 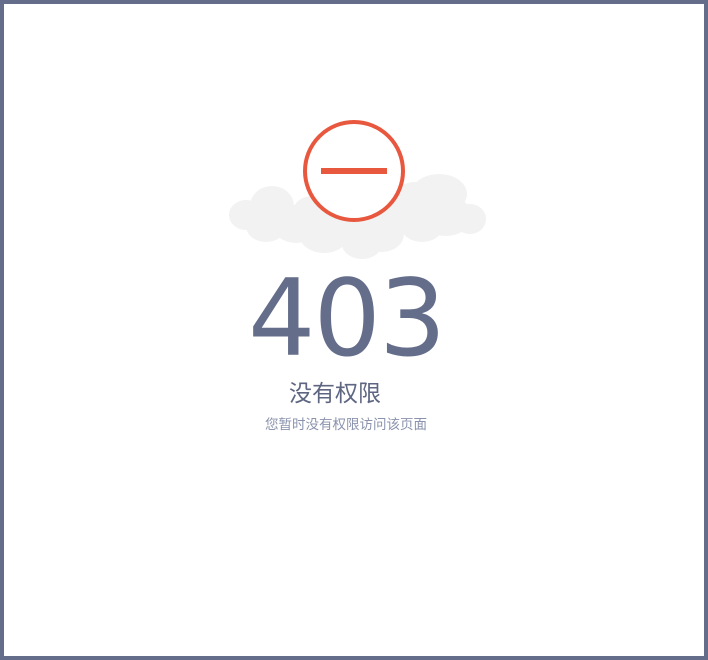 I want to click on no-entry-icon, so click(x=354, y=171).